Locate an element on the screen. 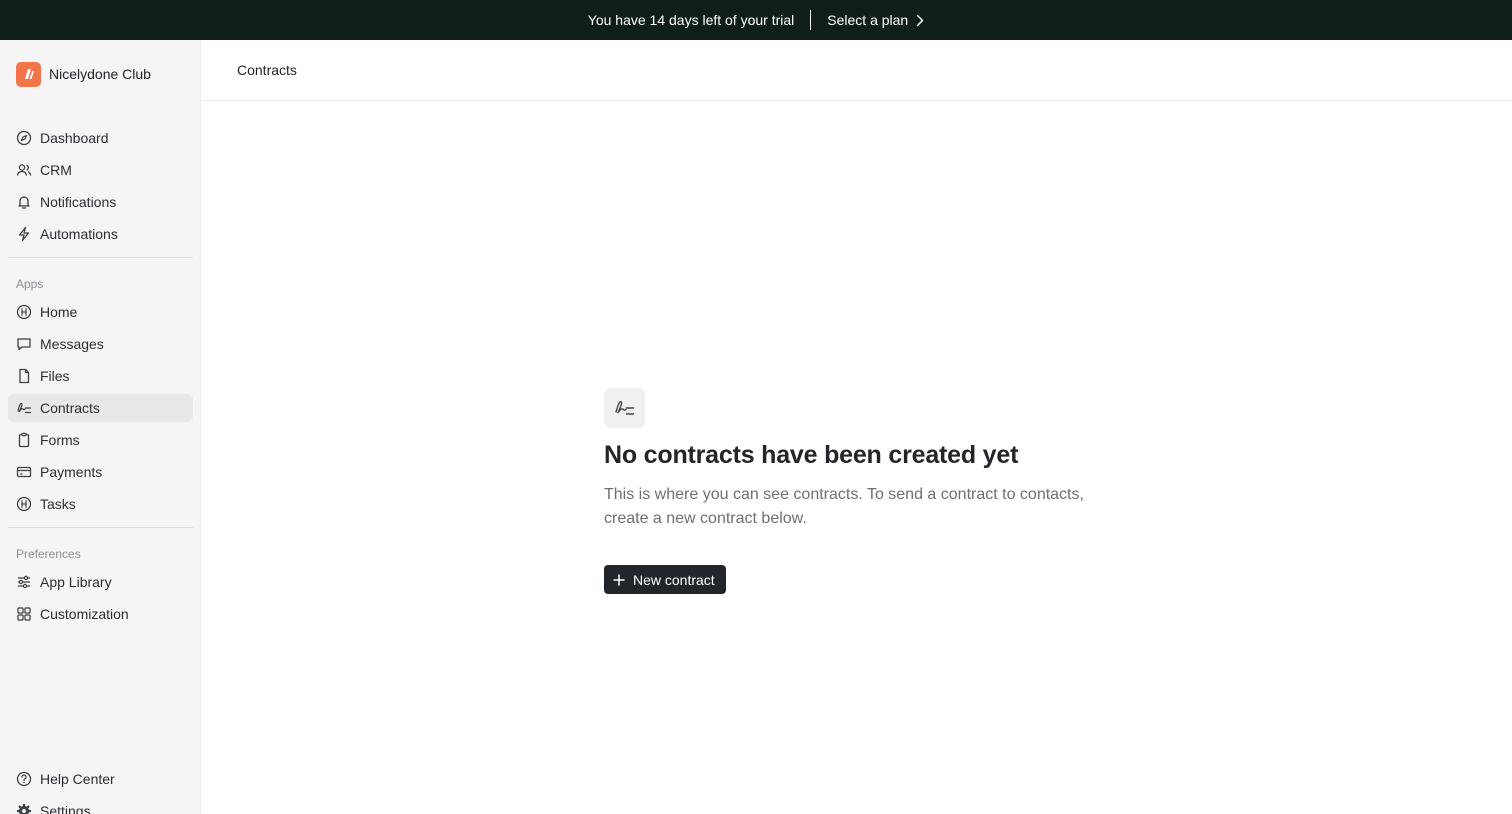  nav-label: Tasks is located at coordinates (58, 504).